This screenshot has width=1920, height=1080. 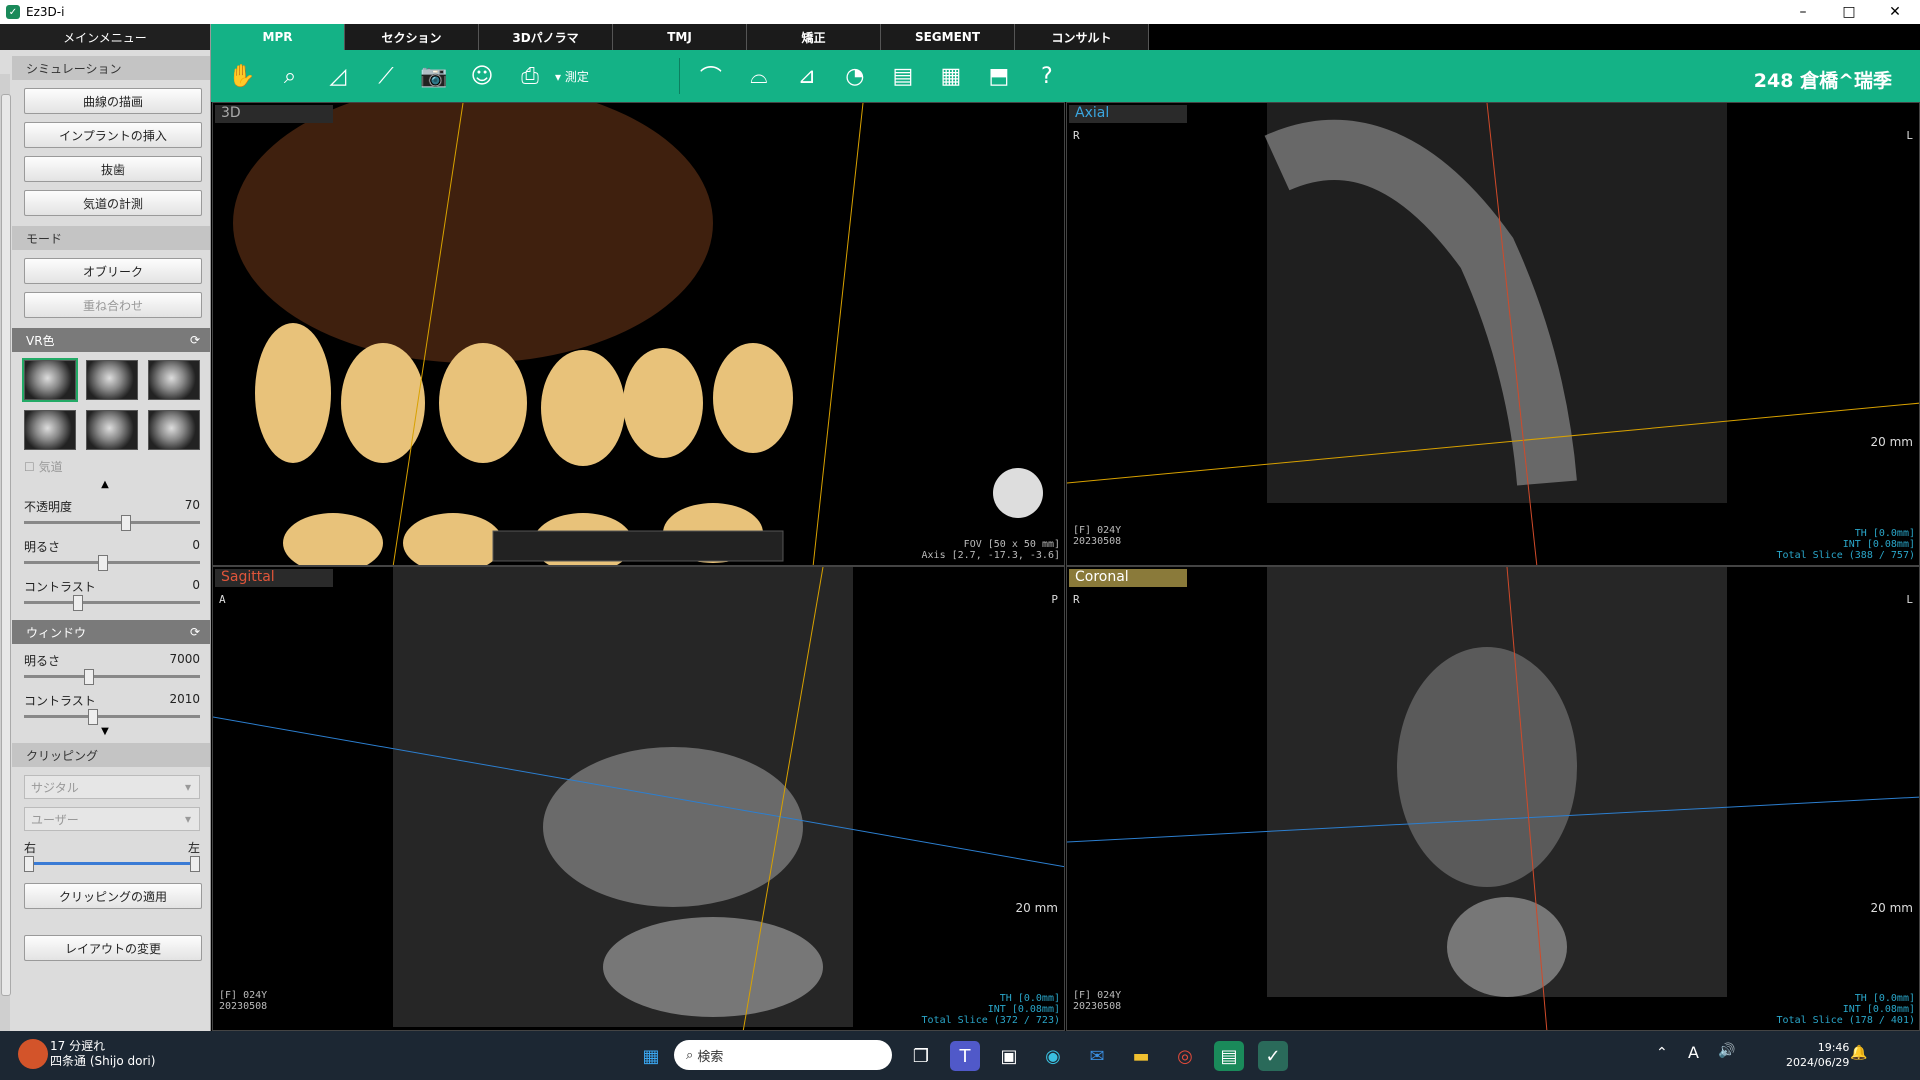 I want to click on weather-widget: 17 分遅れ 四条通 (Shijo dori), so click(x=102, y=1054).